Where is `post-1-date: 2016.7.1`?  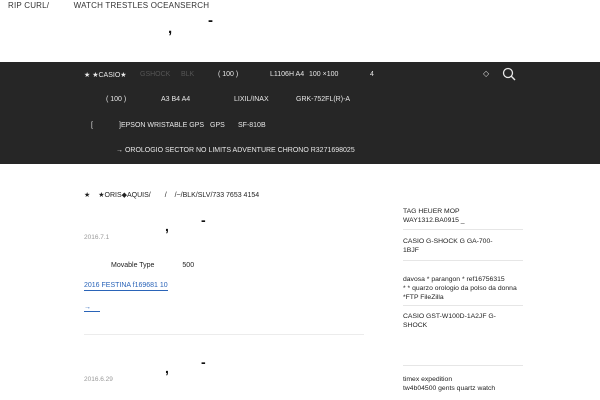 post-1-date: 2016.7.1 is located at coordinates (97, 237).